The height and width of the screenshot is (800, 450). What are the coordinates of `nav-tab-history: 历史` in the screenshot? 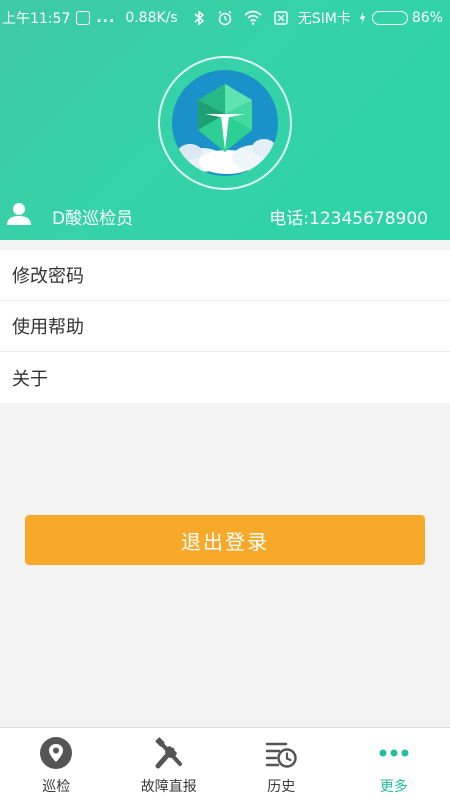 It's located at (281, 764).